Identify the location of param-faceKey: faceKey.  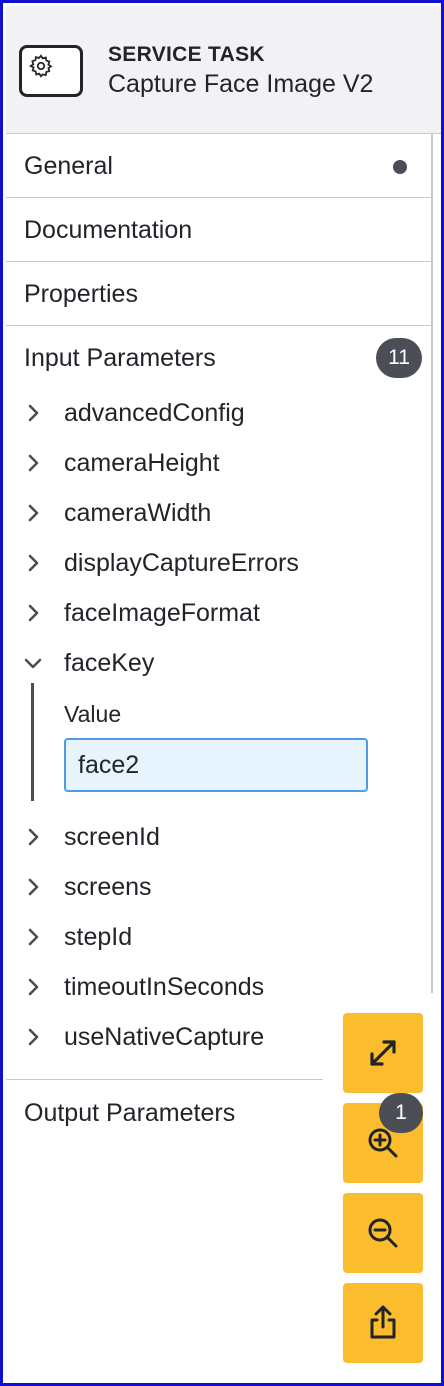
(216, 663).